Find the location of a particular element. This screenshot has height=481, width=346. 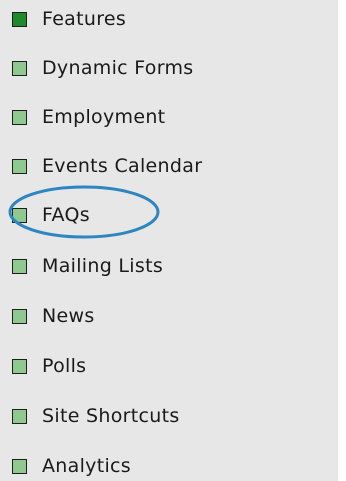

menu-item-label: Dynamic Forms is located at coordinates (118, 68).